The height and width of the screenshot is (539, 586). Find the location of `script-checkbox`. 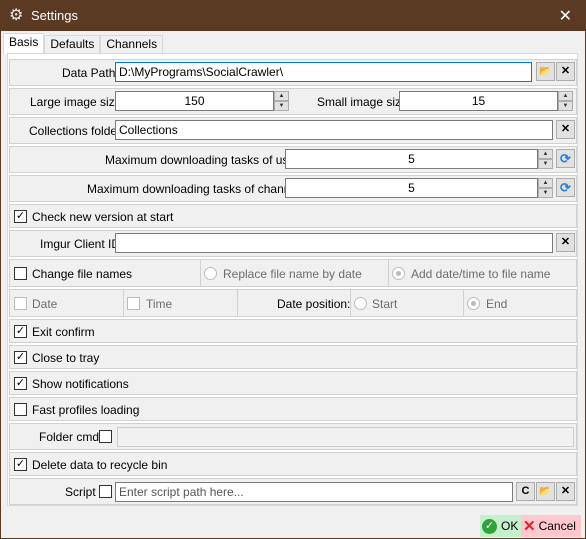

script-checkbox is located at coordinates (105, 491).